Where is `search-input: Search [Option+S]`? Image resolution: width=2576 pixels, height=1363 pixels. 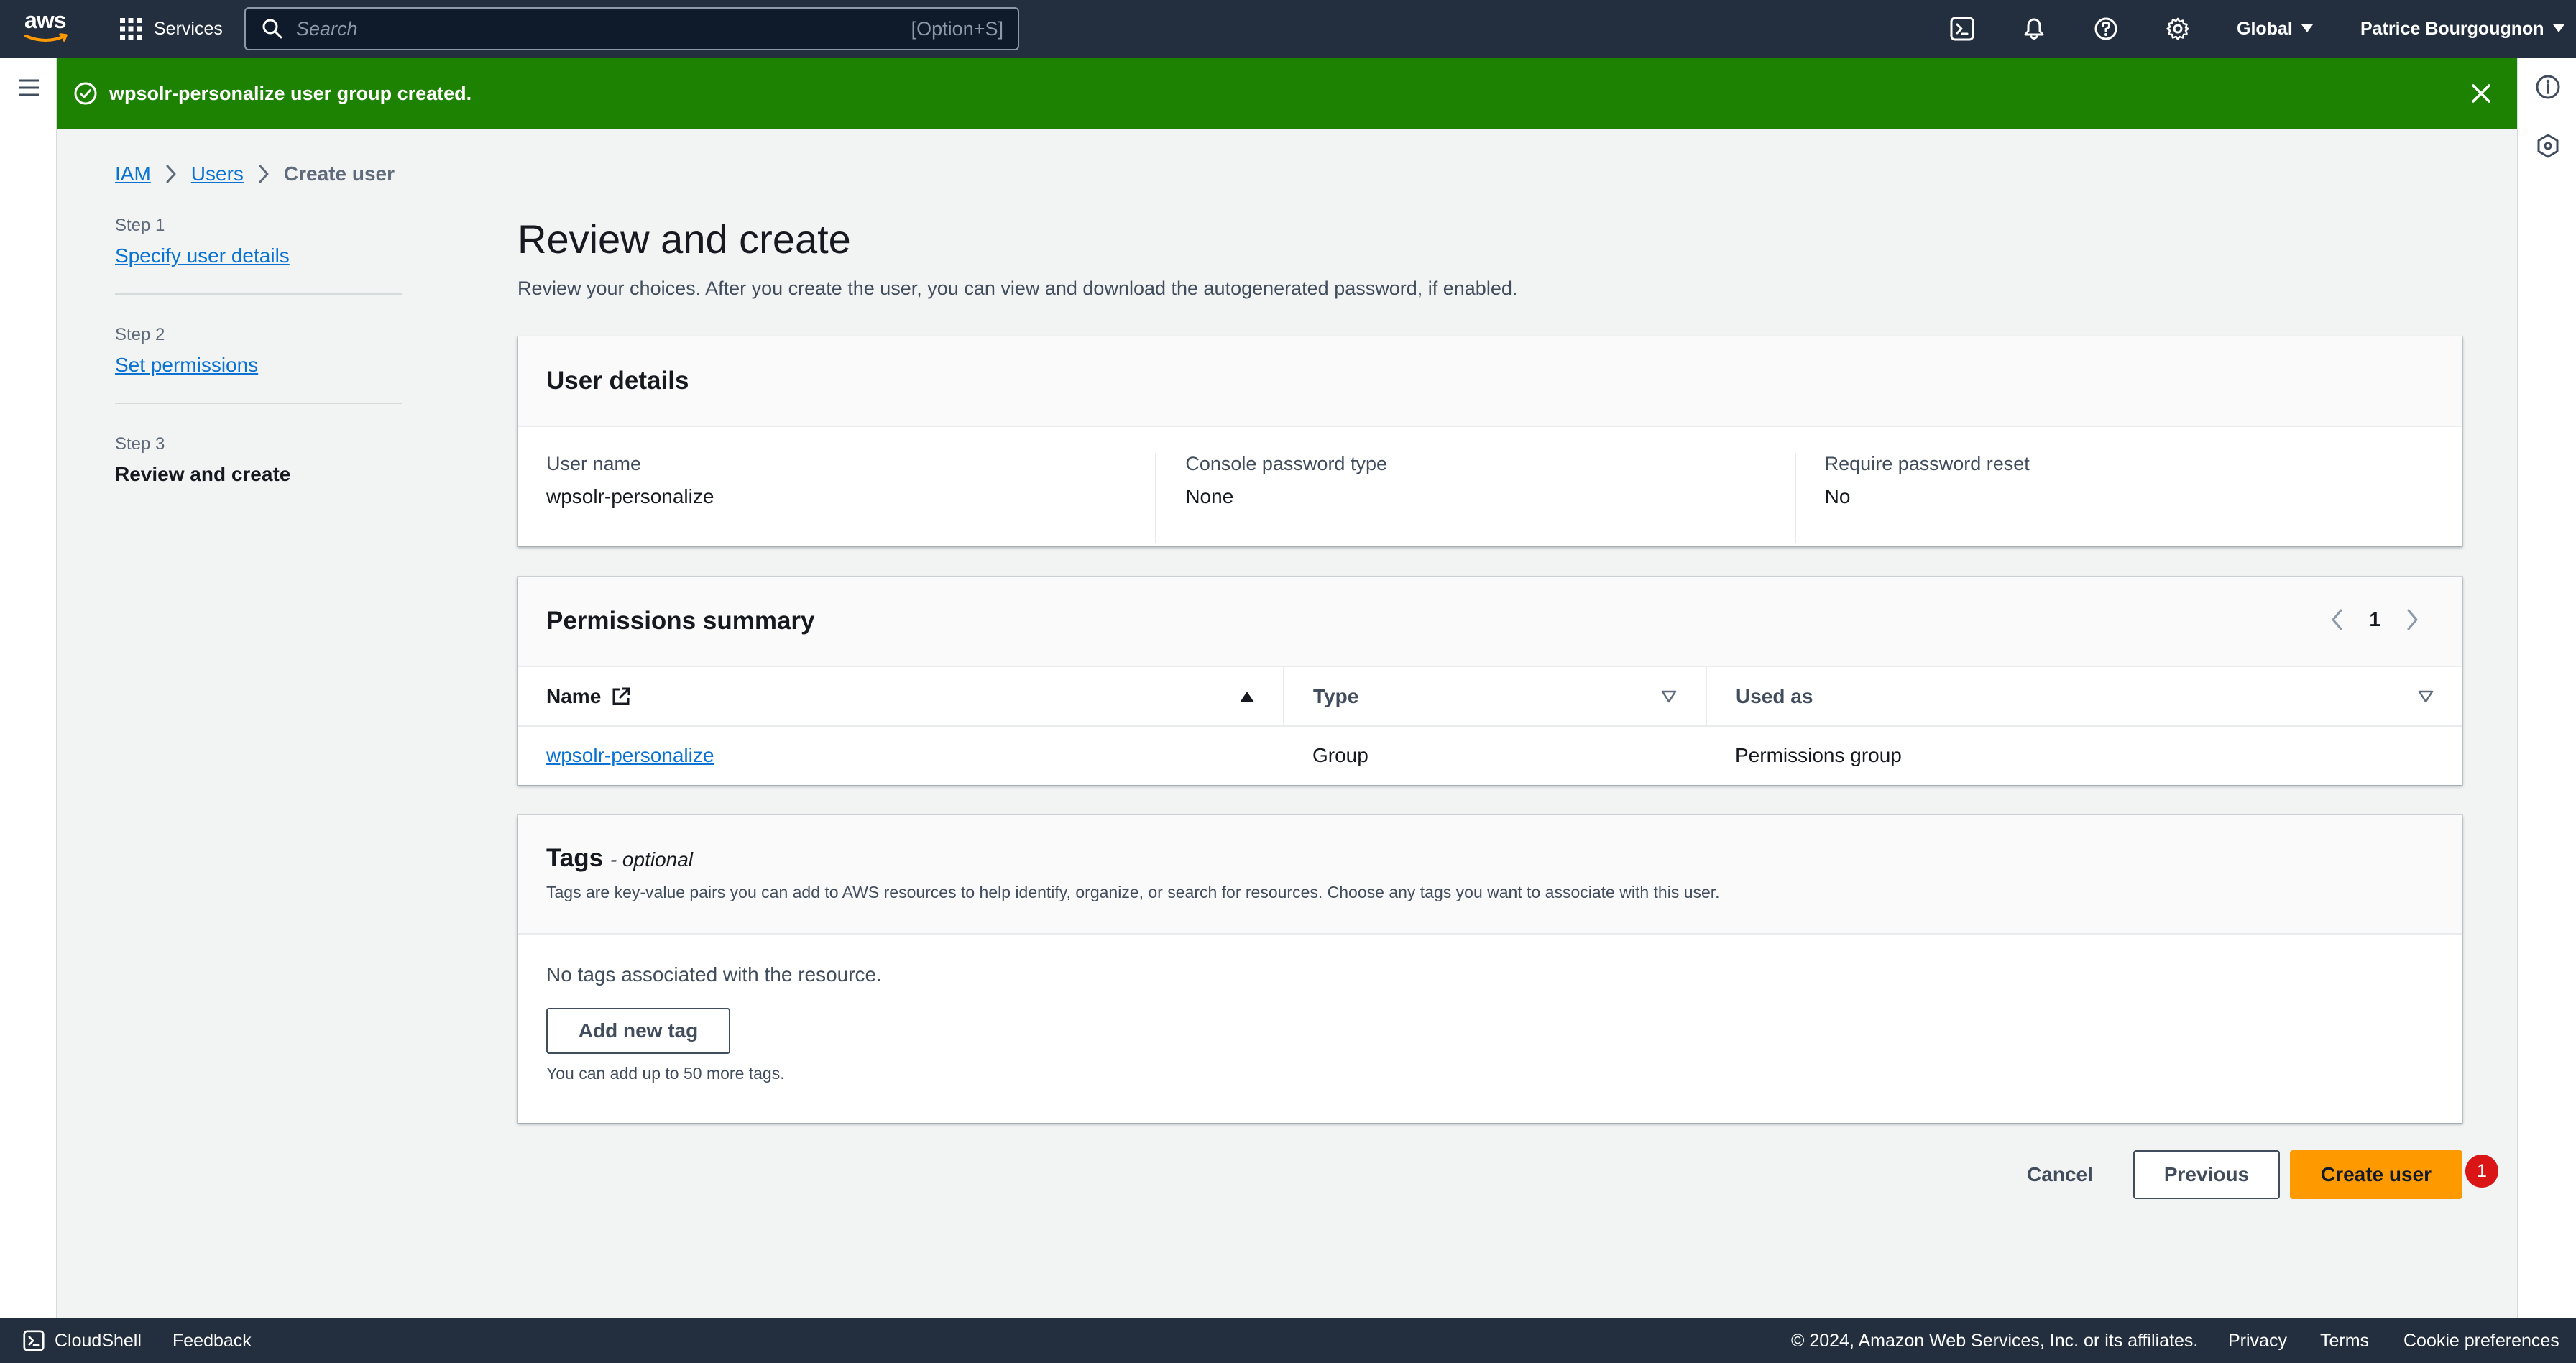
search-input: Search [Option+S] is located at coordinates (631, 29).